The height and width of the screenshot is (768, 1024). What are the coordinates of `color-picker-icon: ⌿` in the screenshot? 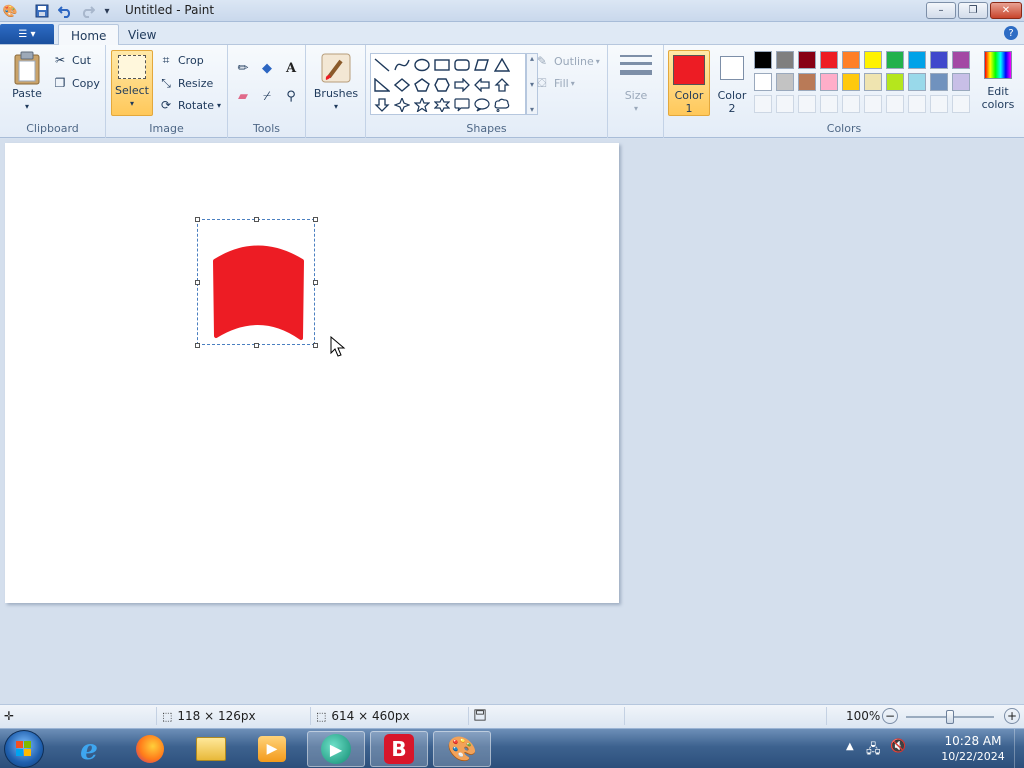 It's located at (267, 96).